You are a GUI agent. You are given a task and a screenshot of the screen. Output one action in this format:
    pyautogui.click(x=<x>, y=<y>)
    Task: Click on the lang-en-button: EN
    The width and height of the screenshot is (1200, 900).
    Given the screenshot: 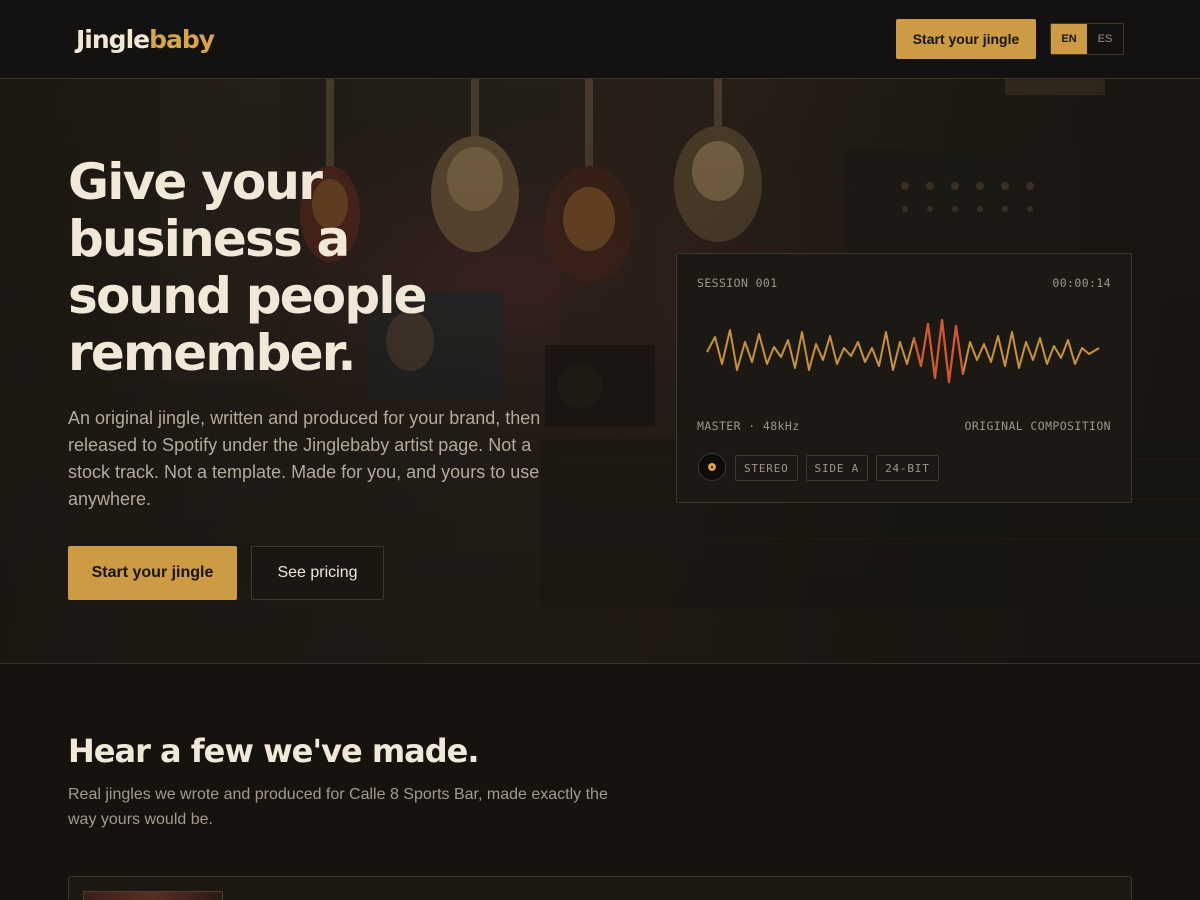 What is the action you would take?
    pyautogui.click(x=1069, y=39)
    